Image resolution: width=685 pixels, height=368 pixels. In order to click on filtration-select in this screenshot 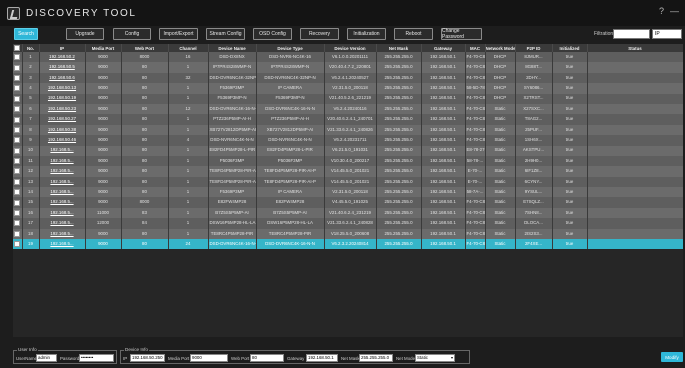, I will do `click(631, 34)`.